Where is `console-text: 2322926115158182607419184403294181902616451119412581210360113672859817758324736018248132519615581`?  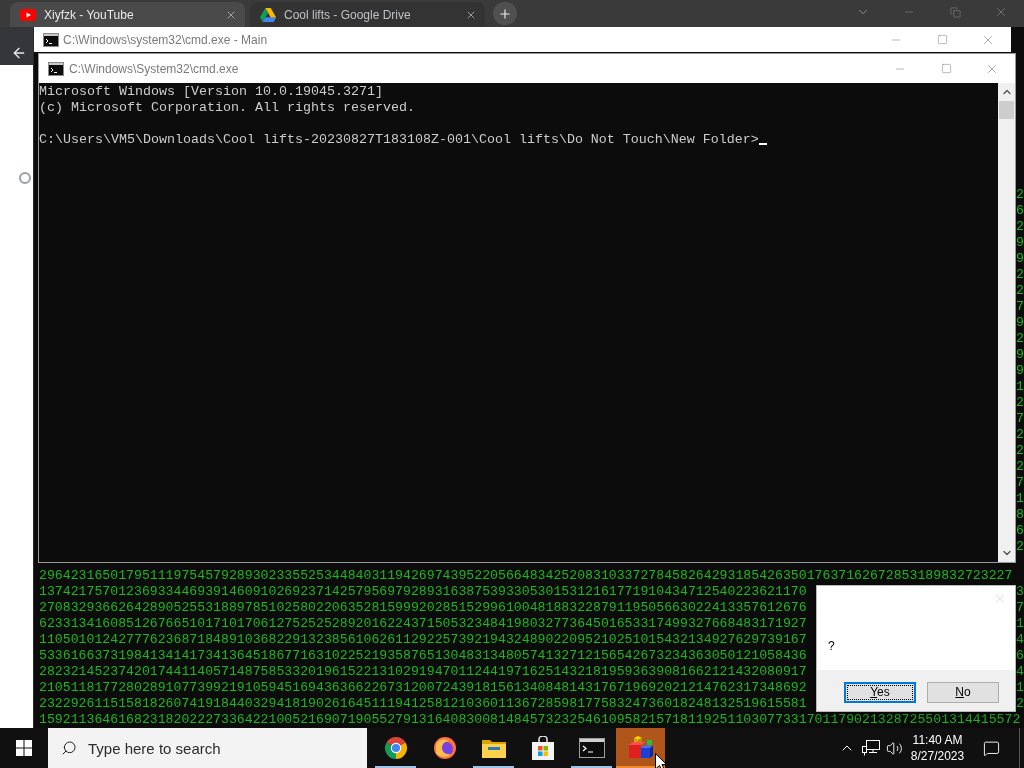 console-text: 2322926115158182607419184403294181902616451119412581210360113672859817758324736018248132519615581 is located at coordinates (423, 704).